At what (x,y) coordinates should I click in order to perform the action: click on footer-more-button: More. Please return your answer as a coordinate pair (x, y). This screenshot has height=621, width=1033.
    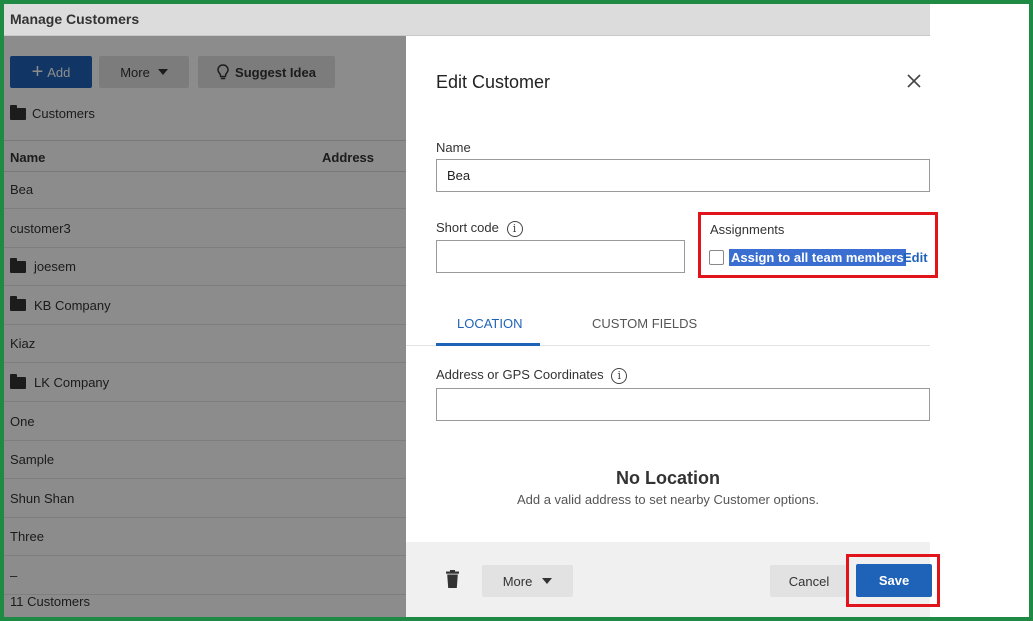
    Looking at the image, I should click on (527, 581).